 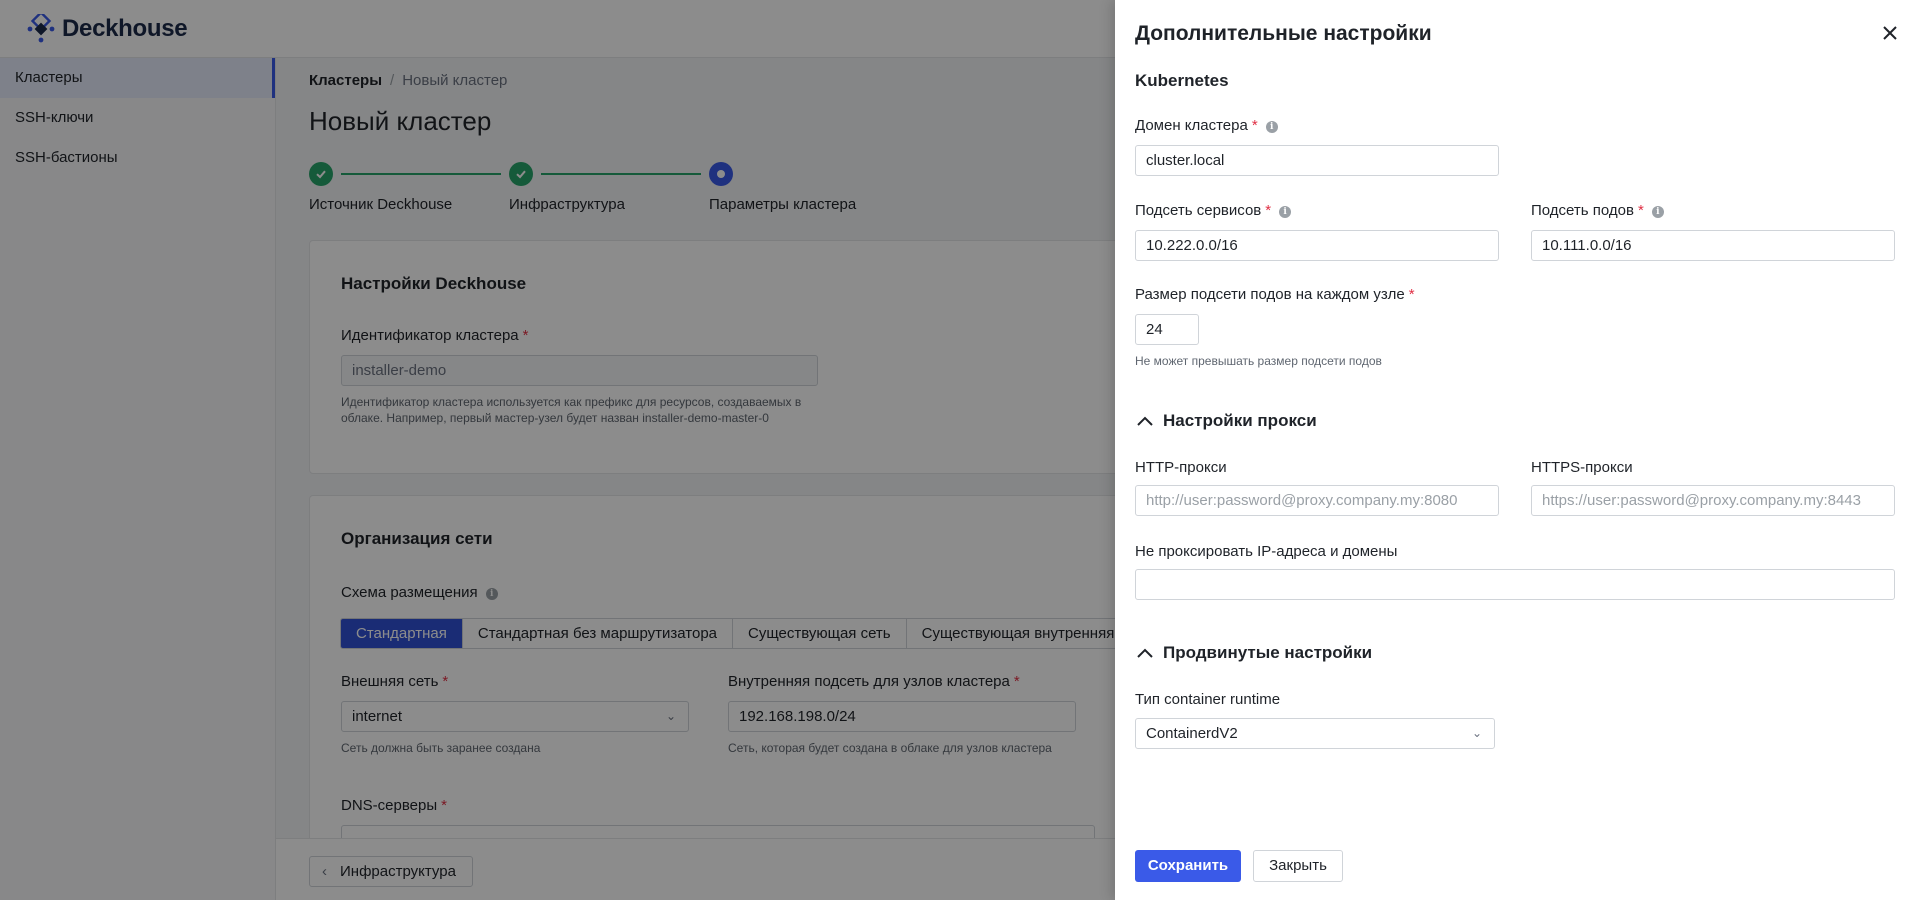 I want to click on close-icon, so click(x=1890, y=33).